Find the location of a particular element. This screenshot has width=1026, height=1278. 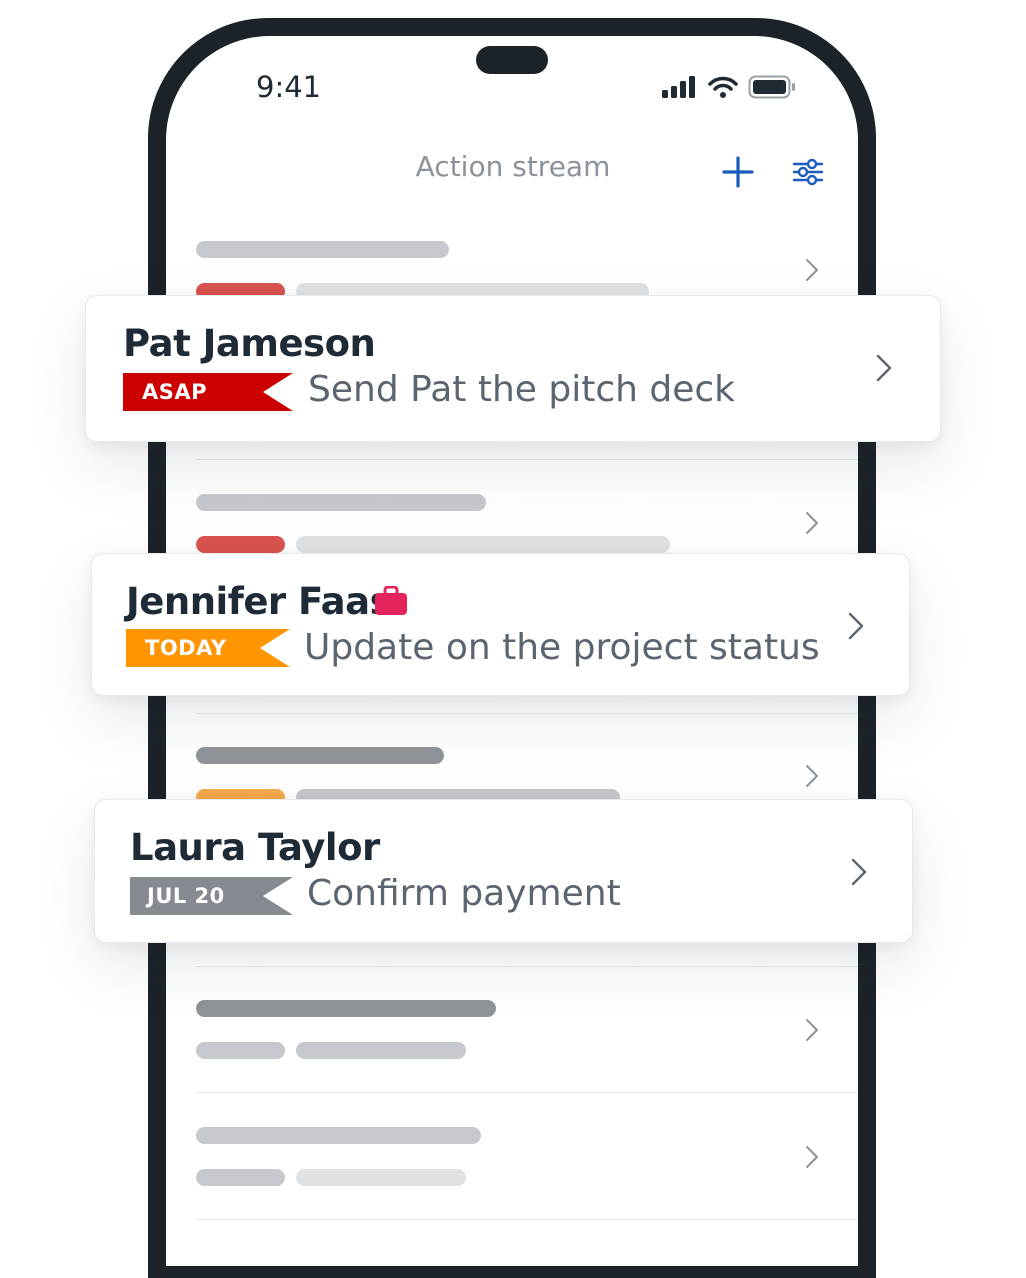

add-button is located at coordinates (738, 173).